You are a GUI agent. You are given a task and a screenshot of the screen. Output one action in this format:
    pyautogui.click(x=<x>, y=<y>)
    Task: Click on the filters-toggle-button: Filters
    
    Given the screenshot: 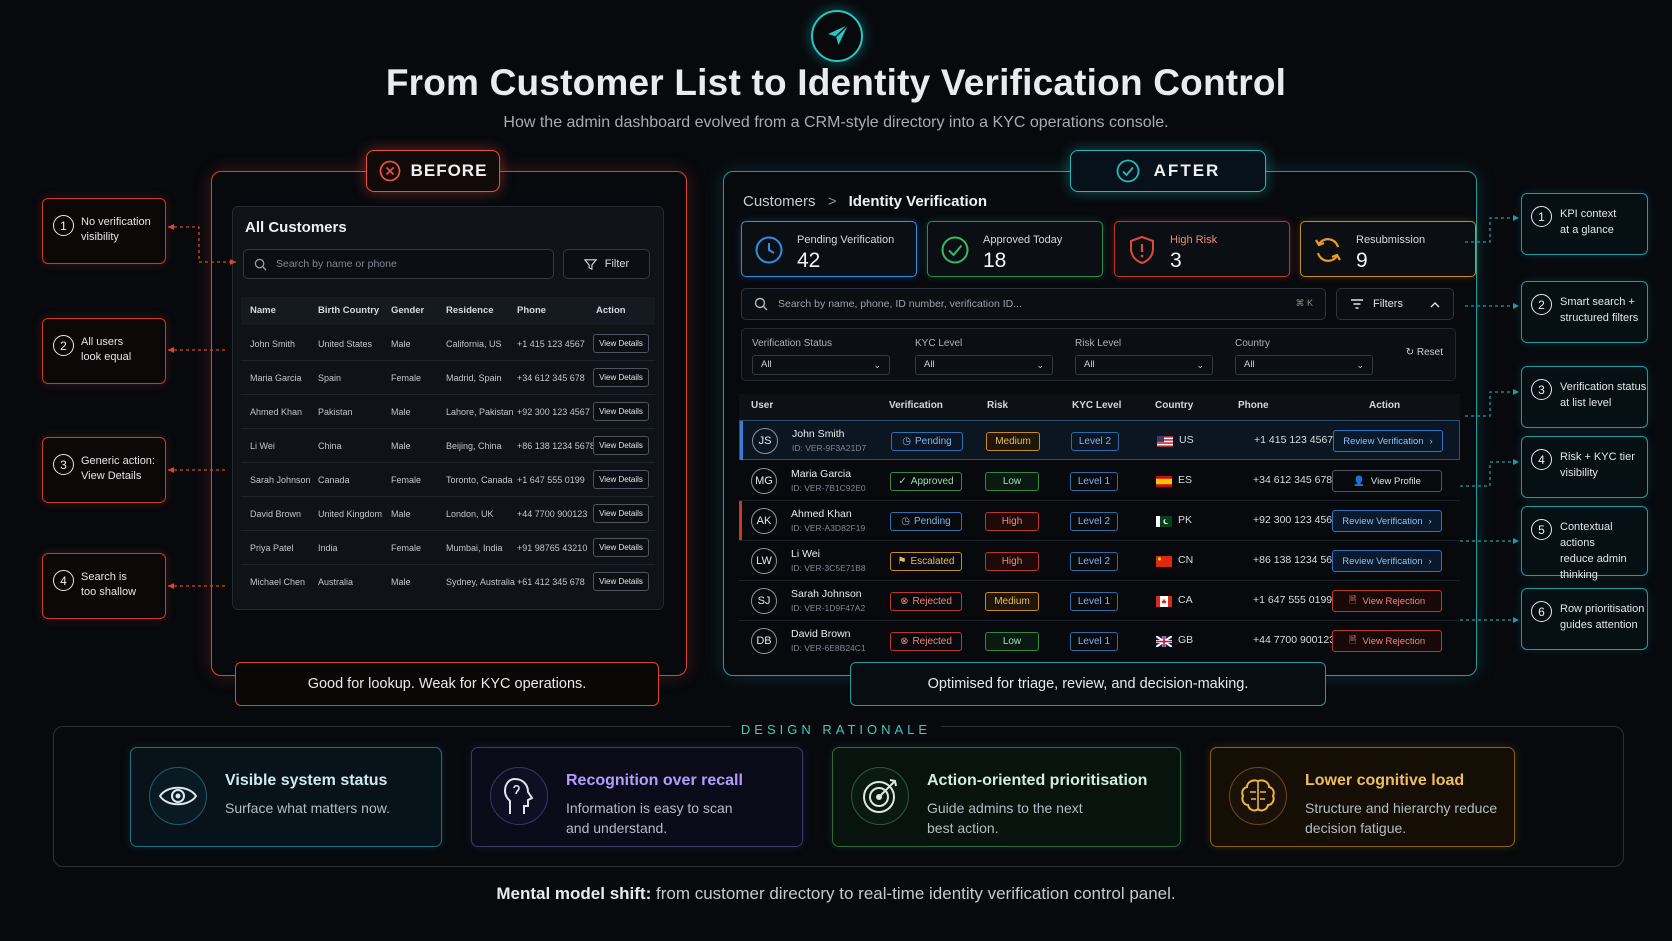 What is the action you would take?
    pyautogui.click(x=1395, y=304)
    